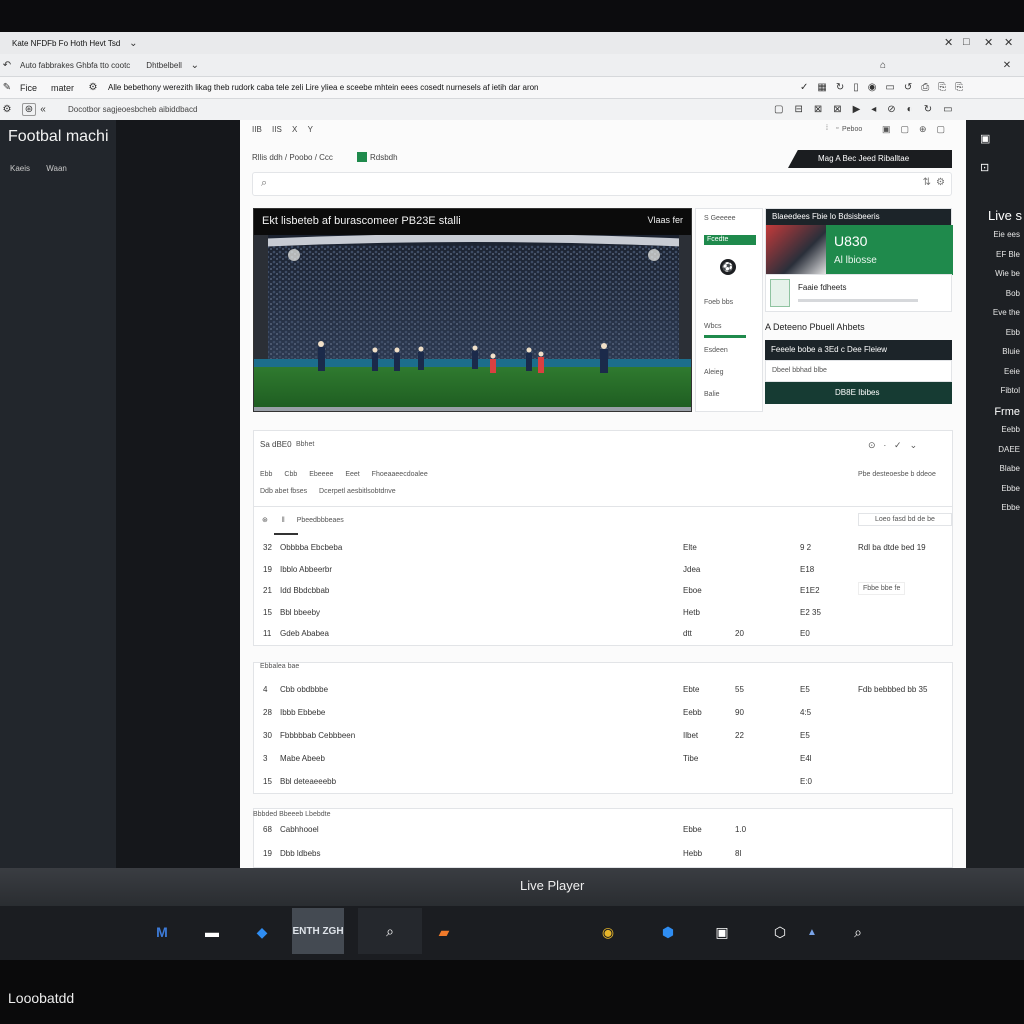 The image size is (1024, 1024). I want to click on shield-icon: ◆, so click(262, 932).